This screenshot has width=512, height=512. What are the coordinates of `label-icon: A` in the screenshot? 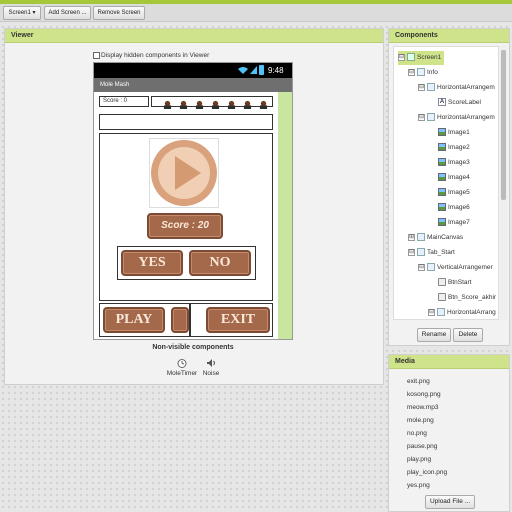 It's located at (442, 102).